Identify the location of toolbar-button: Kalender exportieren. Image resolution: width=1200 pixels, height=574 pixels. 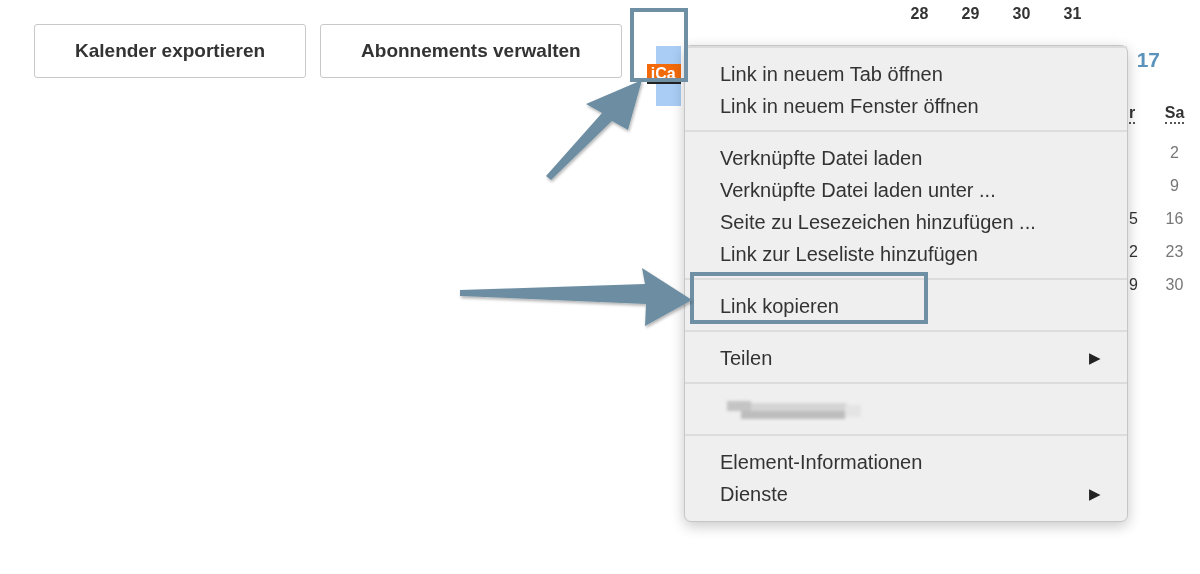
(170, 51).